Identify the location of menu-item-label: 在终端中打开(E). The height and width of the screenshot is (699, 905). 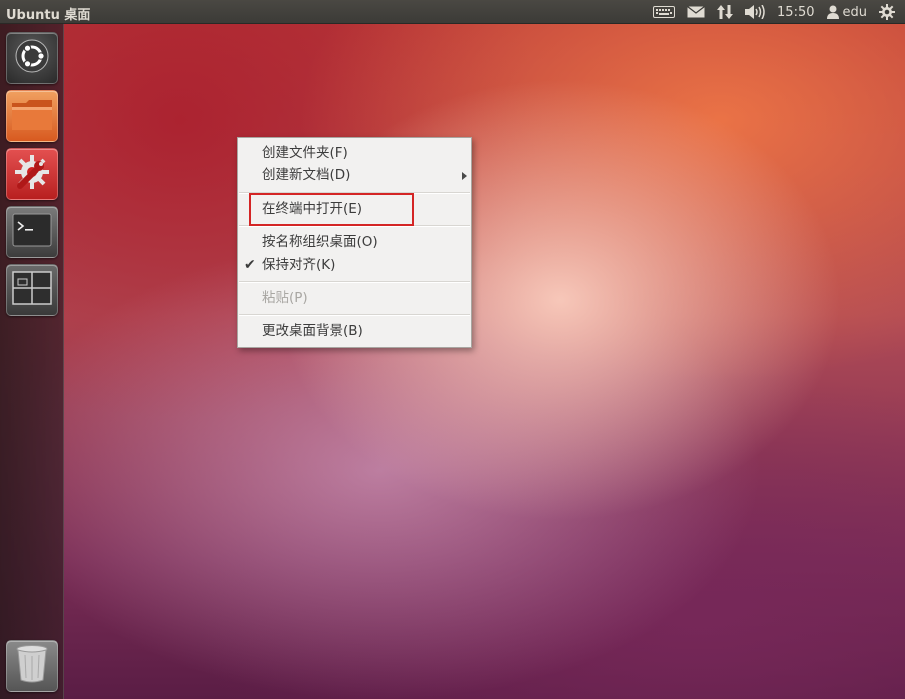
(312, 209).